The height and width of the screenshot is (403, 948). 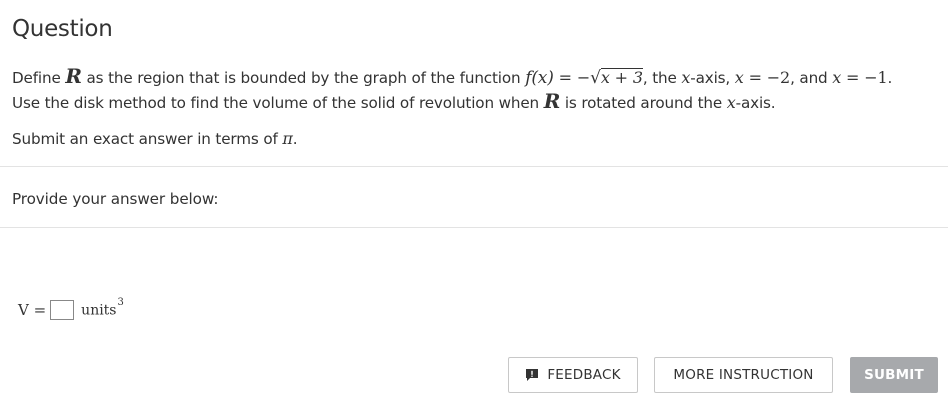 What do you see at coordinates (532, 375) in the screenshot?
I see `feedback-icon` at bounding box center [532, 375].